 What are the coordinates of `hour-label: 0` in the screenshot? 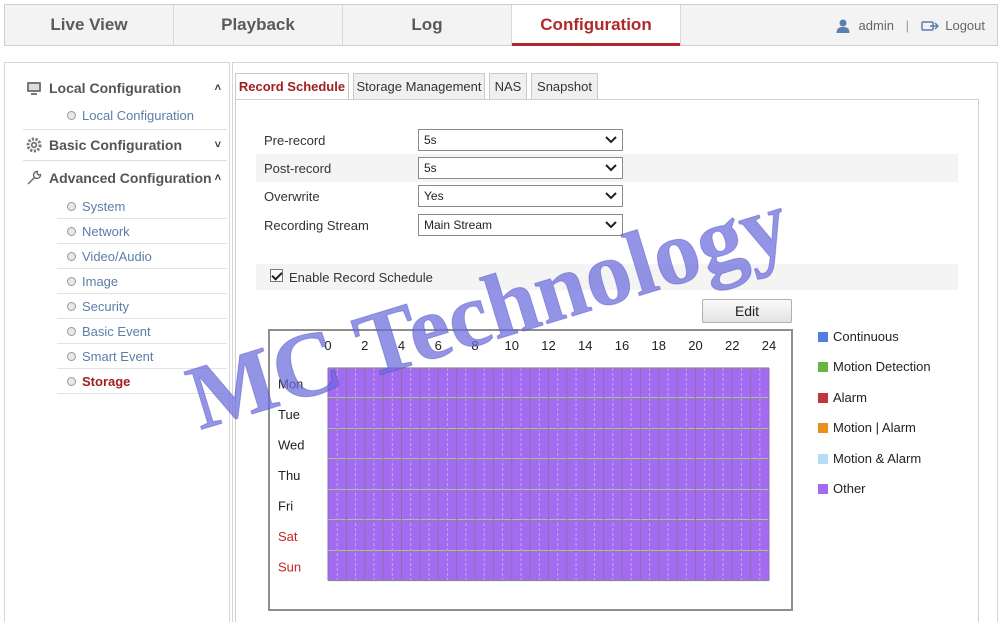 It's located at (327, 345).